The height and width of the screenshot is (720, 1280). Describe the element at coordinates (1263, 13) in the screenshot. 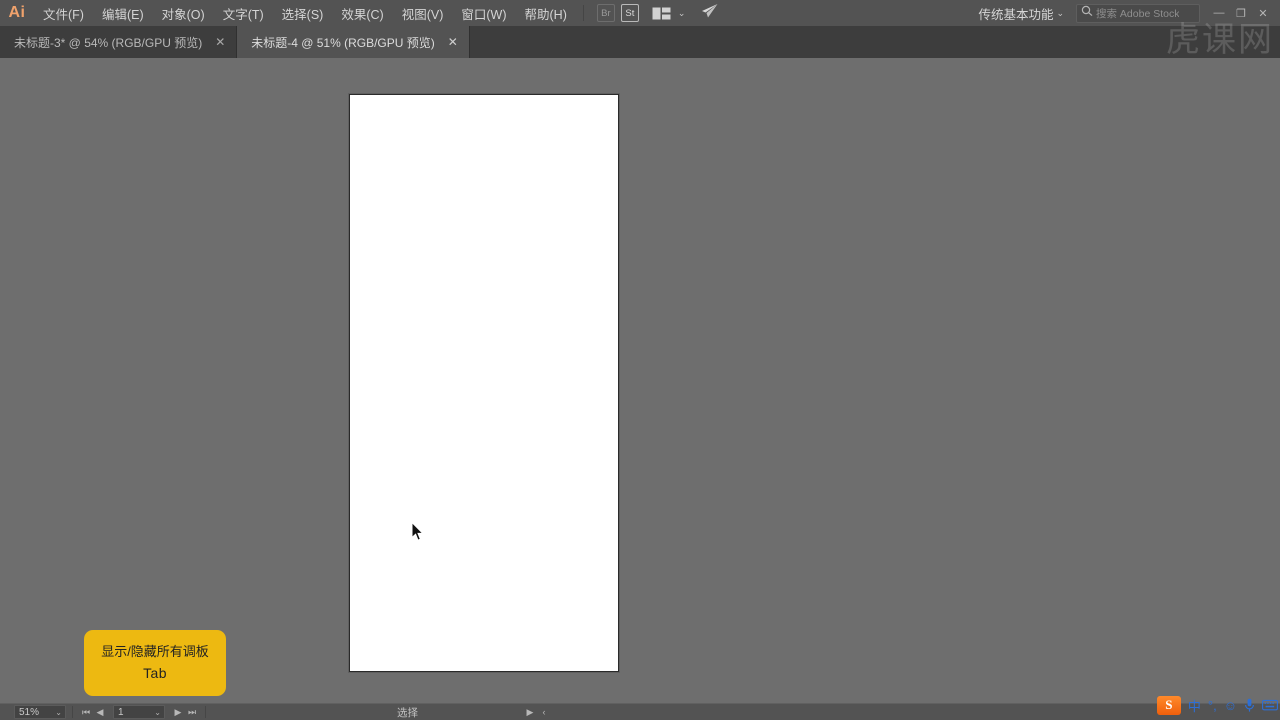

I see `close-button: ✕` at that location.